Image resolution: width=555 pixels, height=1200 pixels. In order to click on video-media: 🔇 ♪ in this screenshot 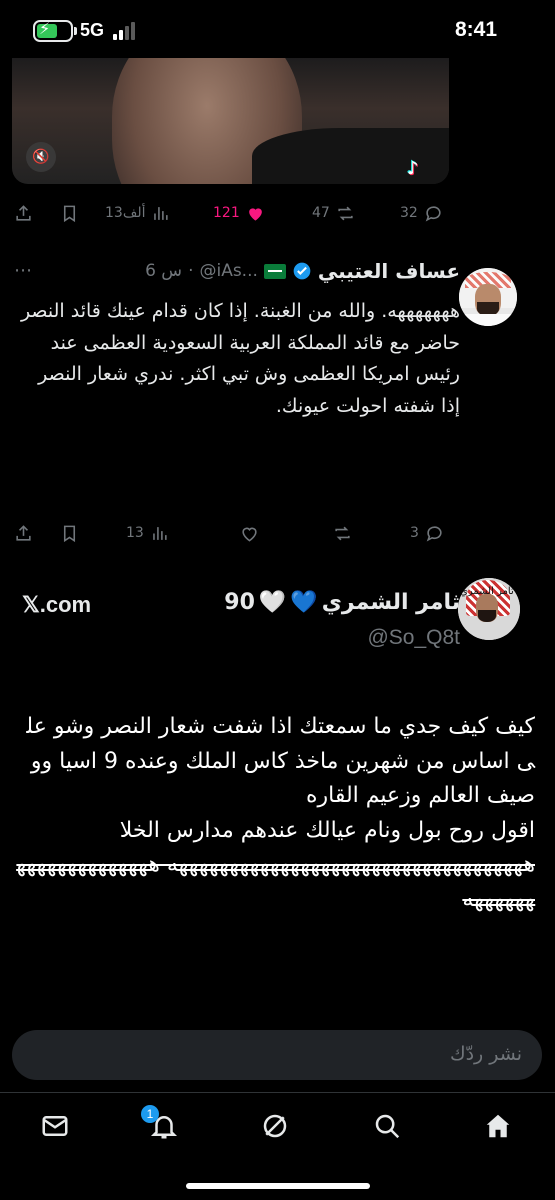, I will do `click(230, 121)`.